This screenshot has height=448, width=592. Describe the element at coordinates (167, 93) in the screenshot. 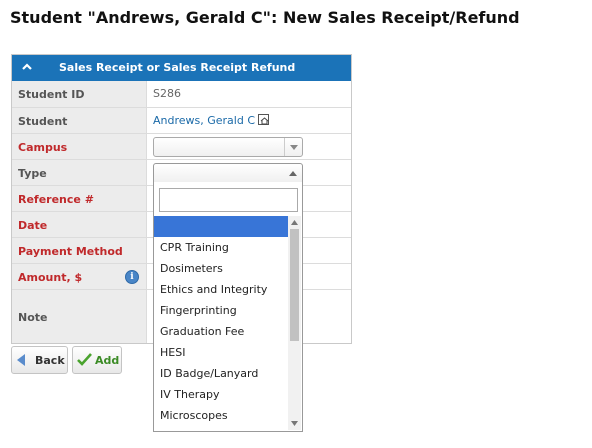

I see `student-id-value: S286` at that location.